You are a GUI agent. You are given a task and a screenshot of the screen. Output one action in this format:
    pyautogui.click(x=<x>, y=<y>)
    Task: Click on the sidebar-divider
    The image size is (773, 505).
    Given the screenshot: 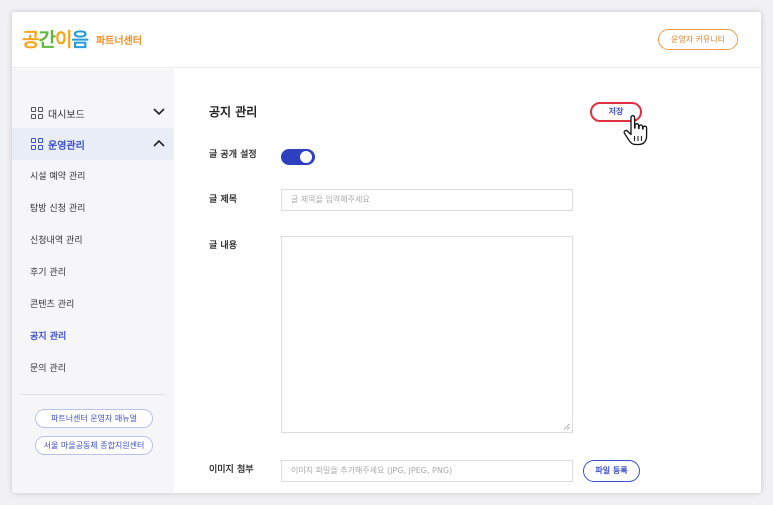 What is the action you would take?
    pyautogui.click(x=93, y=394)
    